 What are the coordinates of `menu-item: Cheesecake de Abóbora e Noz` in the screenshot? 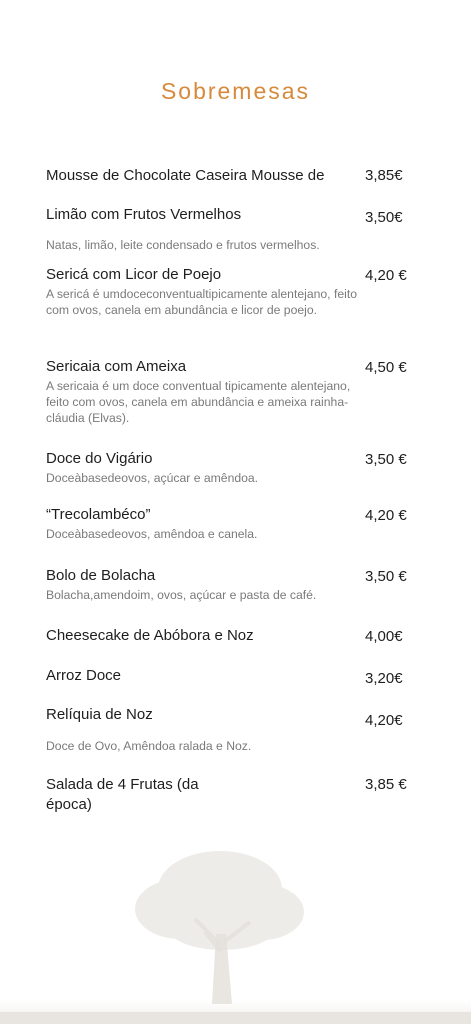 It's located at (196, 636).